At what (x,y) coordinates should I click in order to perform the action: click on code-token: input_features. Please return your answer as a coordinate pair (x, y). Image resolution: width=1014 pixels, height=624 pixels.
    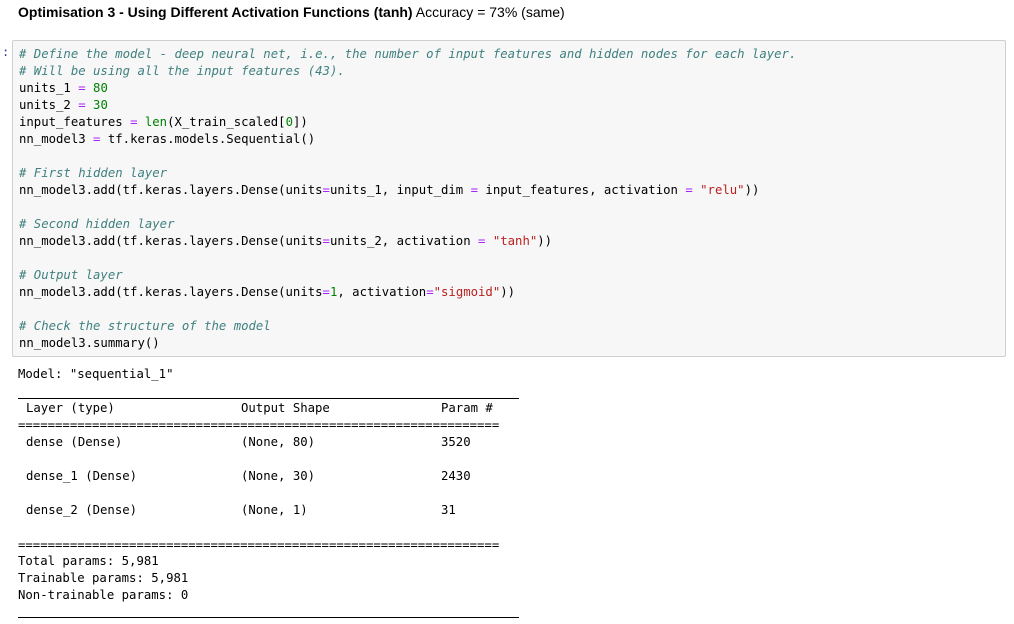
    Looking at the image, I should click on (75, 122).